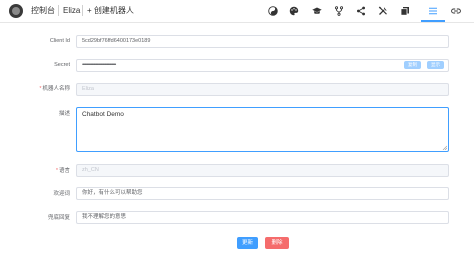 The width and height of the screenshot is (474, 277). Describe the element at coordinates (361, 11) in the screenshot. I see `share-icon` at that location.